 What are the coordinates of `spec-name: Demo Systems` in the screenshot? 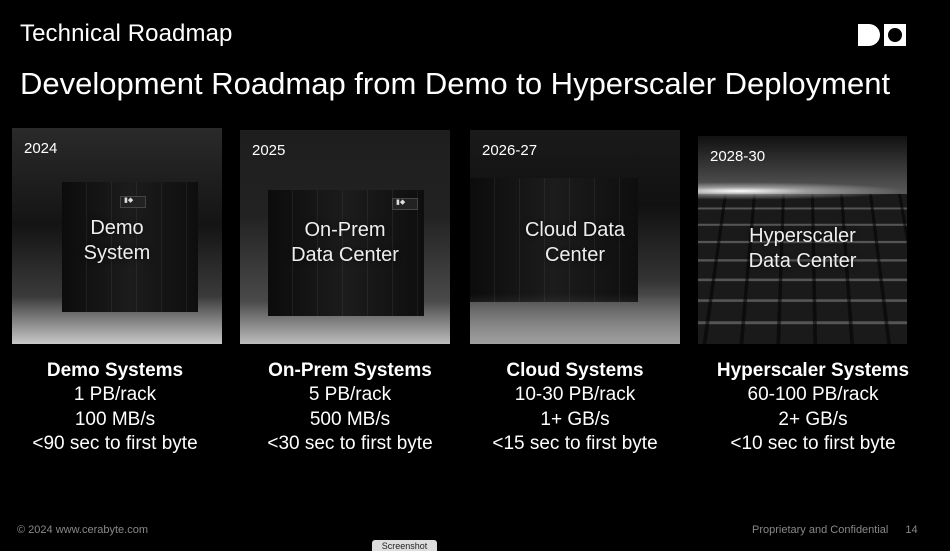 It's located at (115, 370).